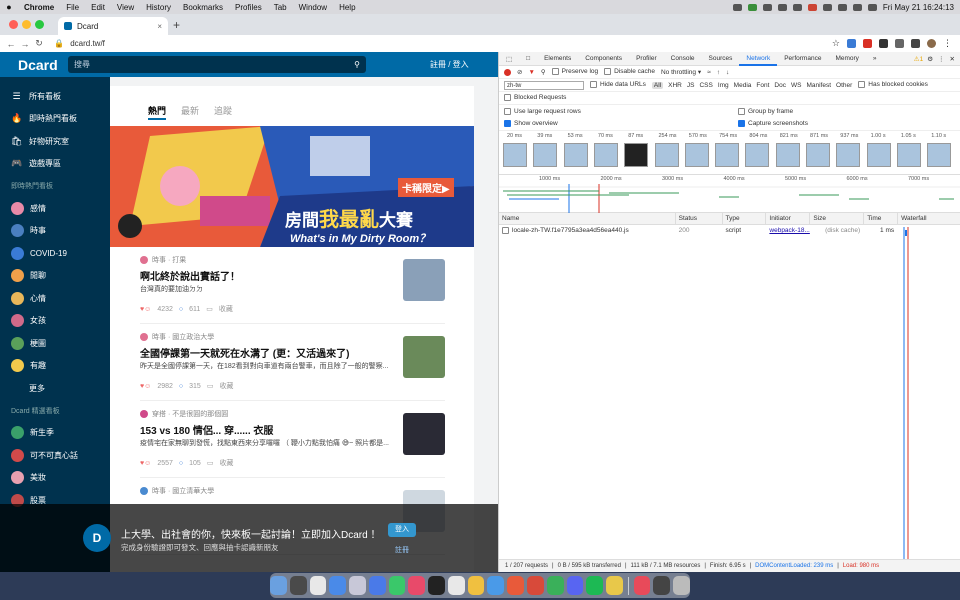 This screenshot has height=600, width=960. What do you see at coordinates (851, 43) in the screenshot?
I see `translate-icon` at bounding box center [851, 43].